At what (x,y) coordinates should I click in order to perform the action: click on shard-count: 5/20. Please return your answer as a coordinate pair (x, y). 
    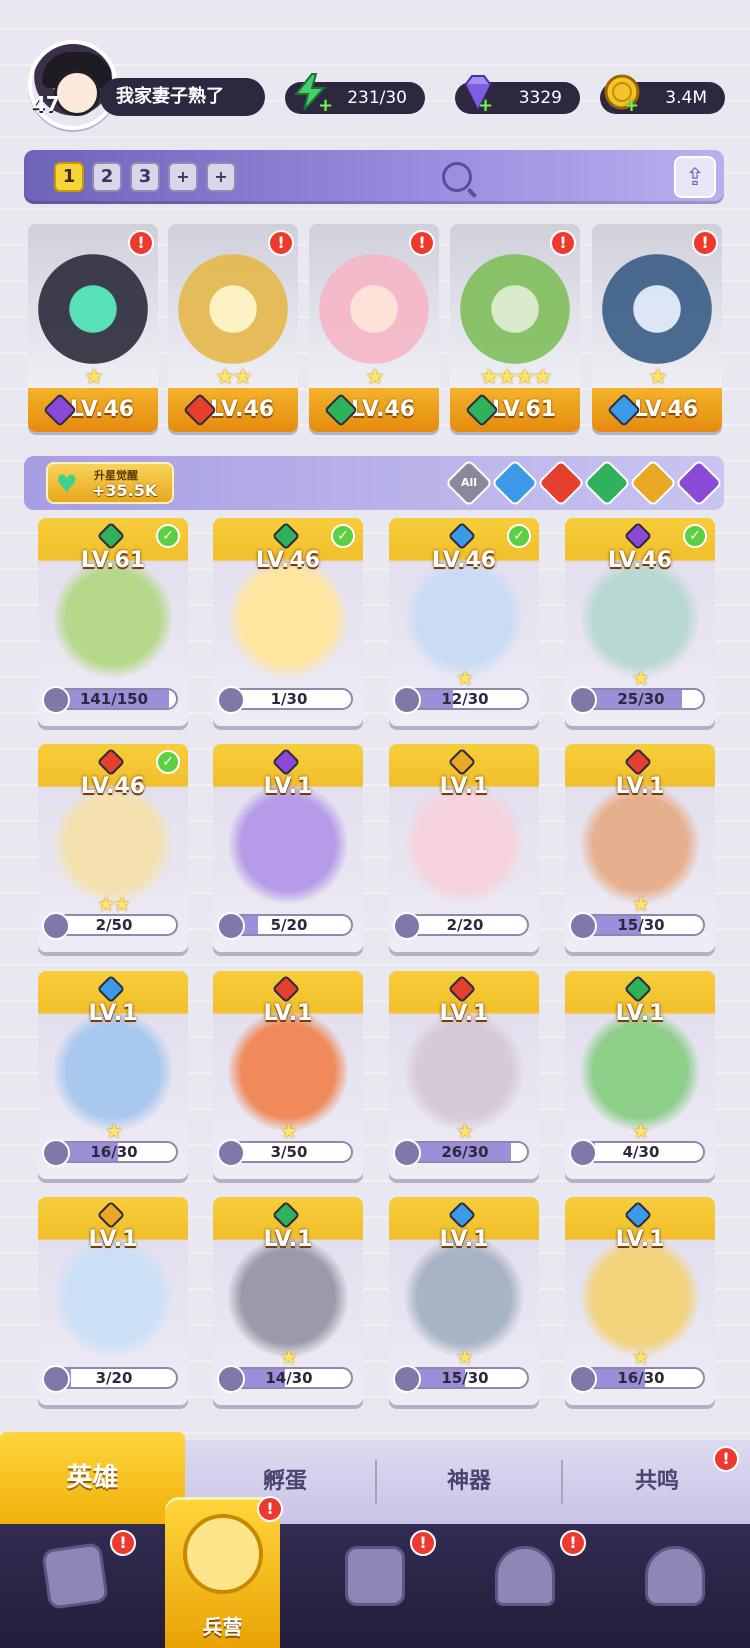
    Looking at the image, I should click on (289, 925).